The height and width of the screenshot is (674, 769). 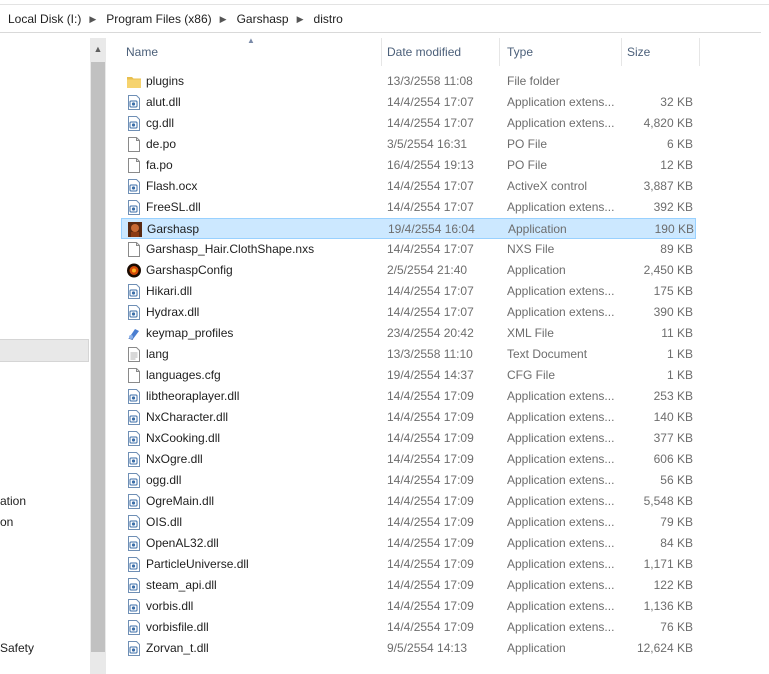 What do you see at coordinates (177, 648) in the screenshot?
I see `file-name: Zorvan_t.dll` at bounding box center [177, 648].